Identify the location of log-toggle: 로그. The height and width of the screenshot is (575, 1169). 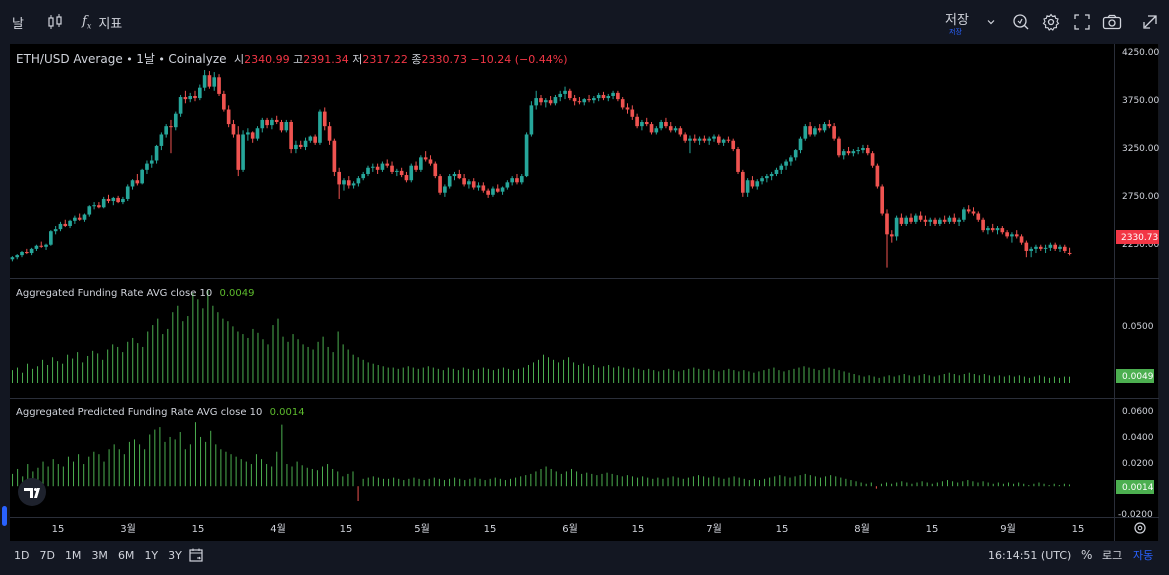
(1112, 555).